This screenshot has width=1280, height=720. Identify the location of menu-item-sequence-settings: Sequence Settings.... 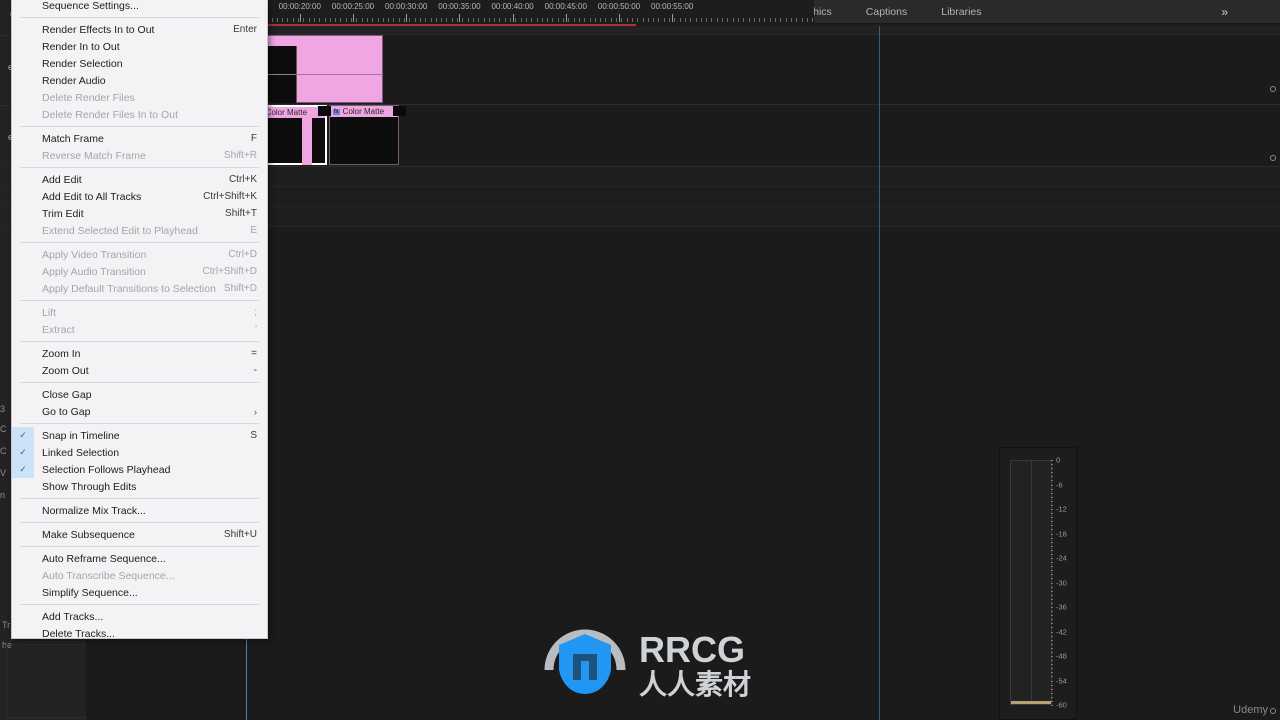
(139, 7).